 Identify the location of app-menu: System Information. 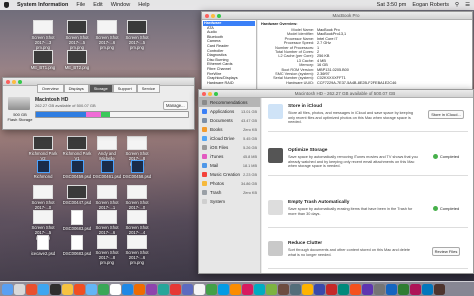
(42, 5).